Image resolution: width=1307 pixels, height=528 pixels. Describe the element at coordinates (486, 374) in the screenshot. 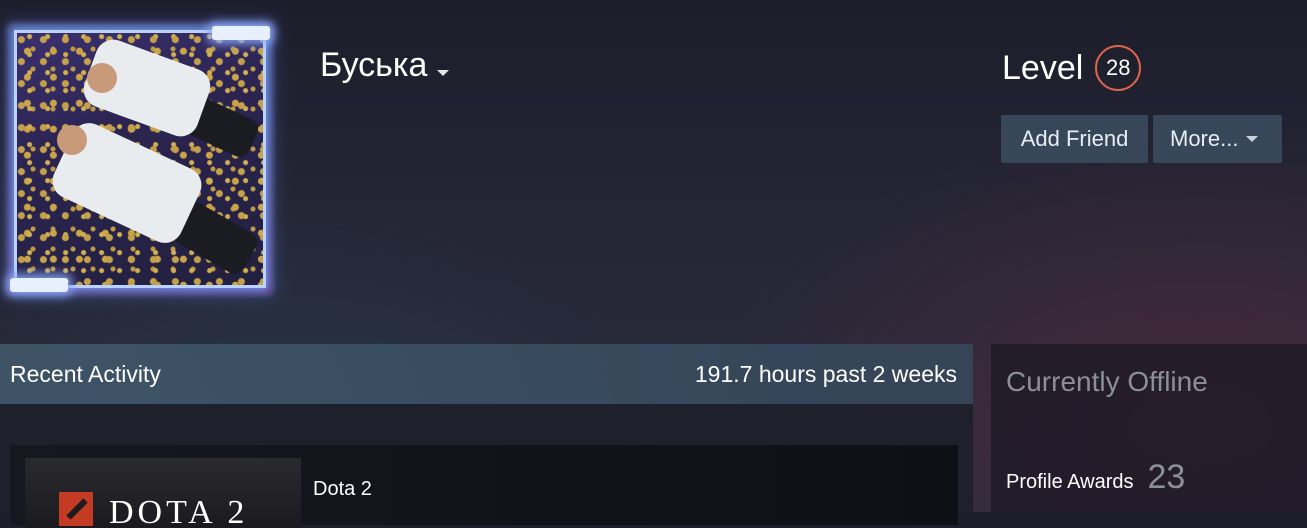

I see `recent-activity-header: Recent Activity 191.7 hours past 2 weeks` at that location.